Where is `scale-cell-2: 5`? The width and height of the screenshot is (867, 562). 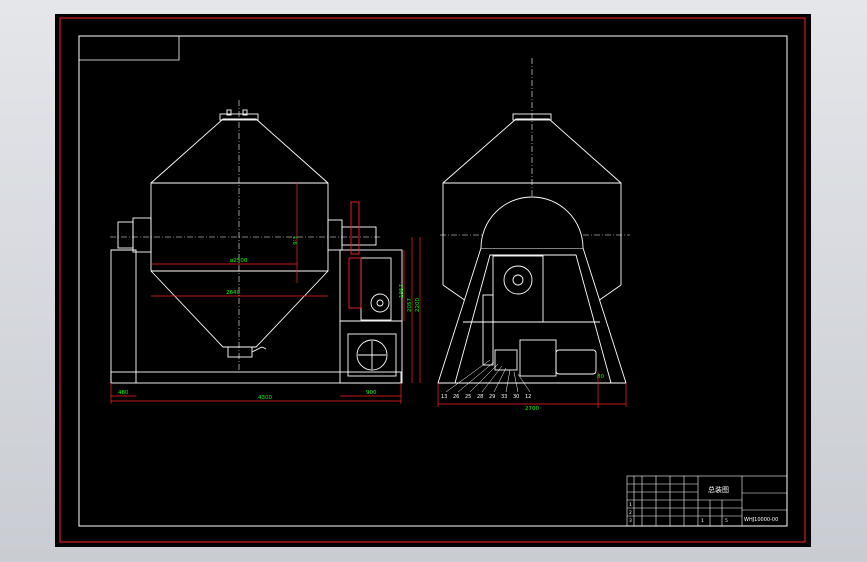 scale-cell-2: 5 is located at coordinates (726, 521).